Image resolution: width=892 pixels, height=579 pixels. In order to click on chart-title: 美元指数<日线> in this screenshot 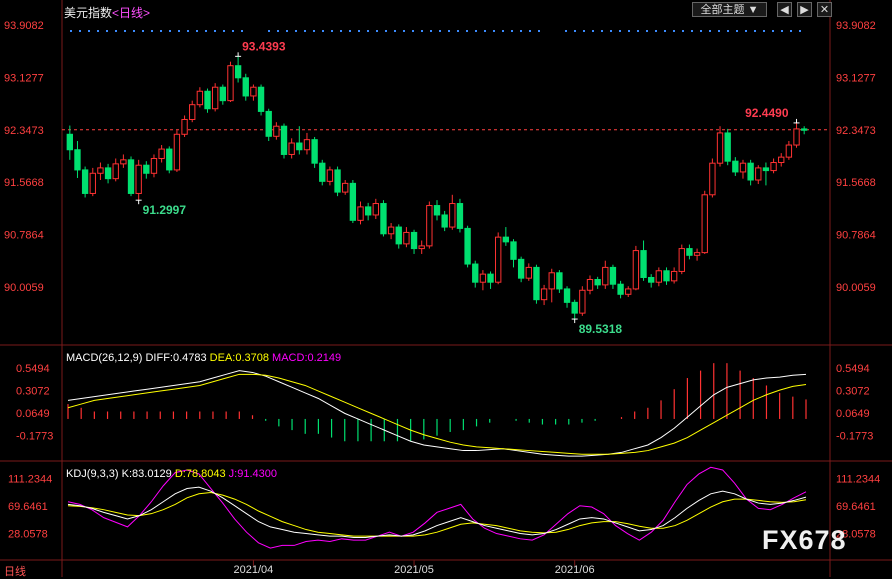, I will do `click(107, 12)`.